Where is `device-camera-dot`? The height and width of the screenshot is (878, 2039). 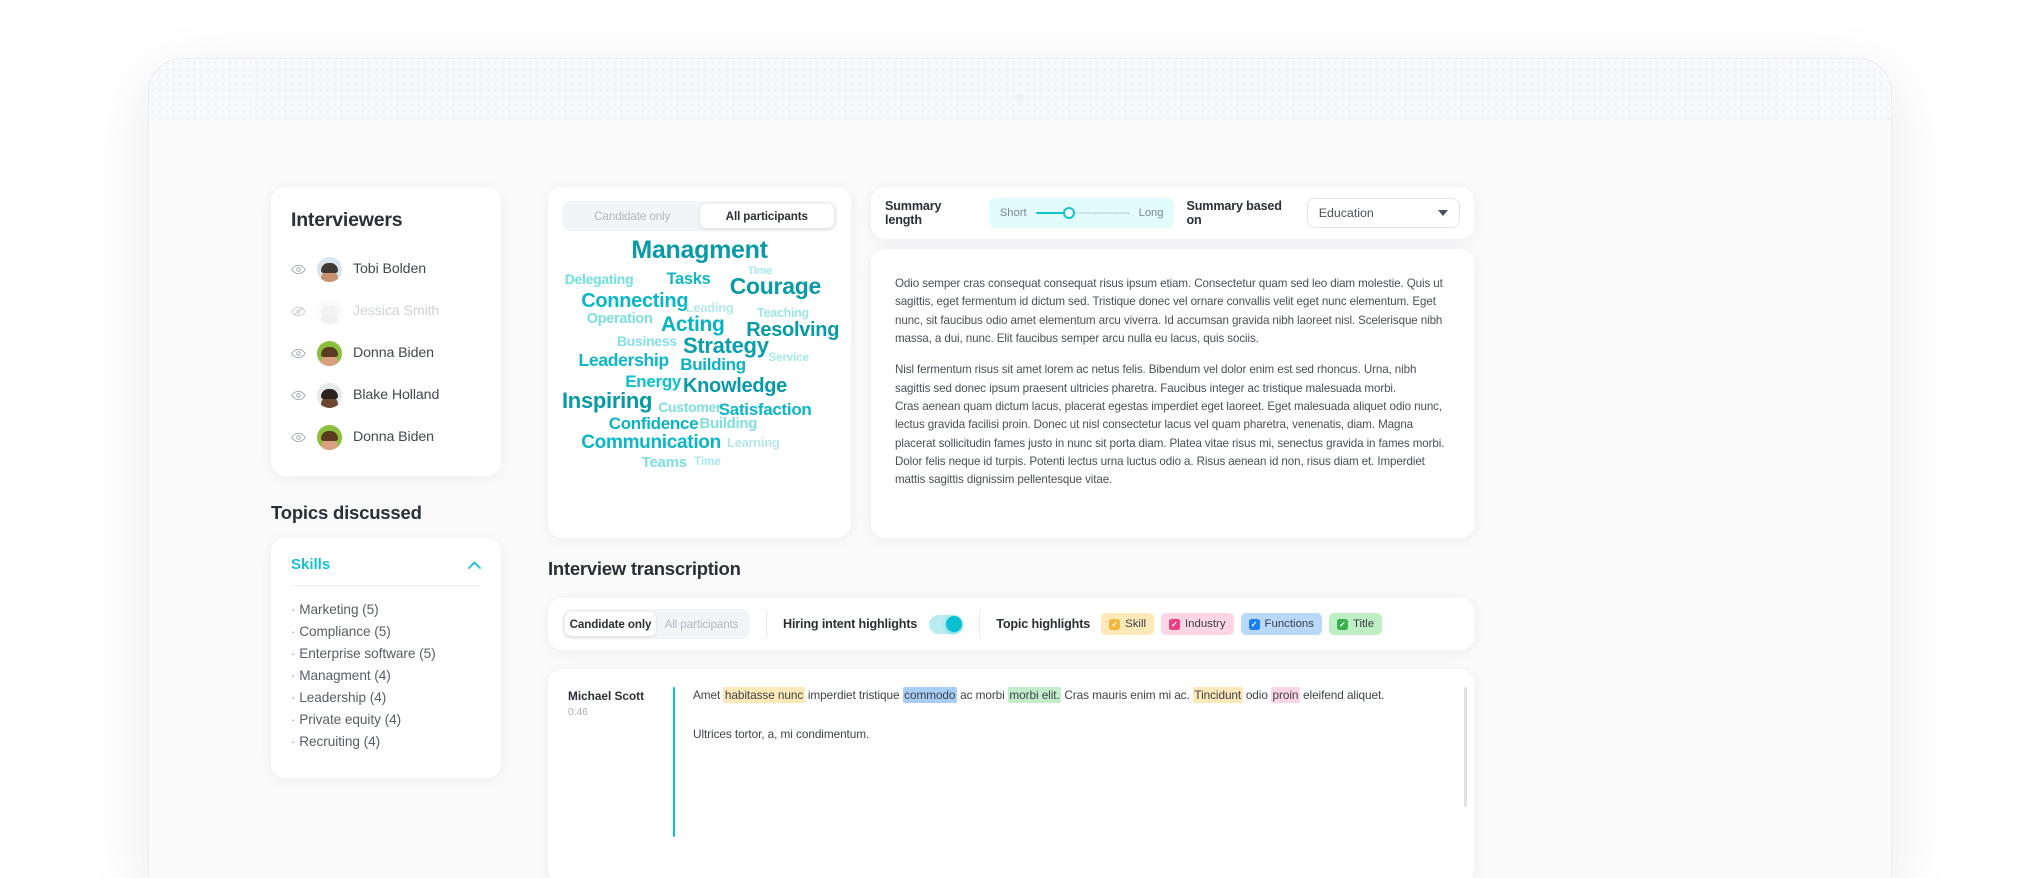 device-camera-dot is located at coordinates (1020, 97).